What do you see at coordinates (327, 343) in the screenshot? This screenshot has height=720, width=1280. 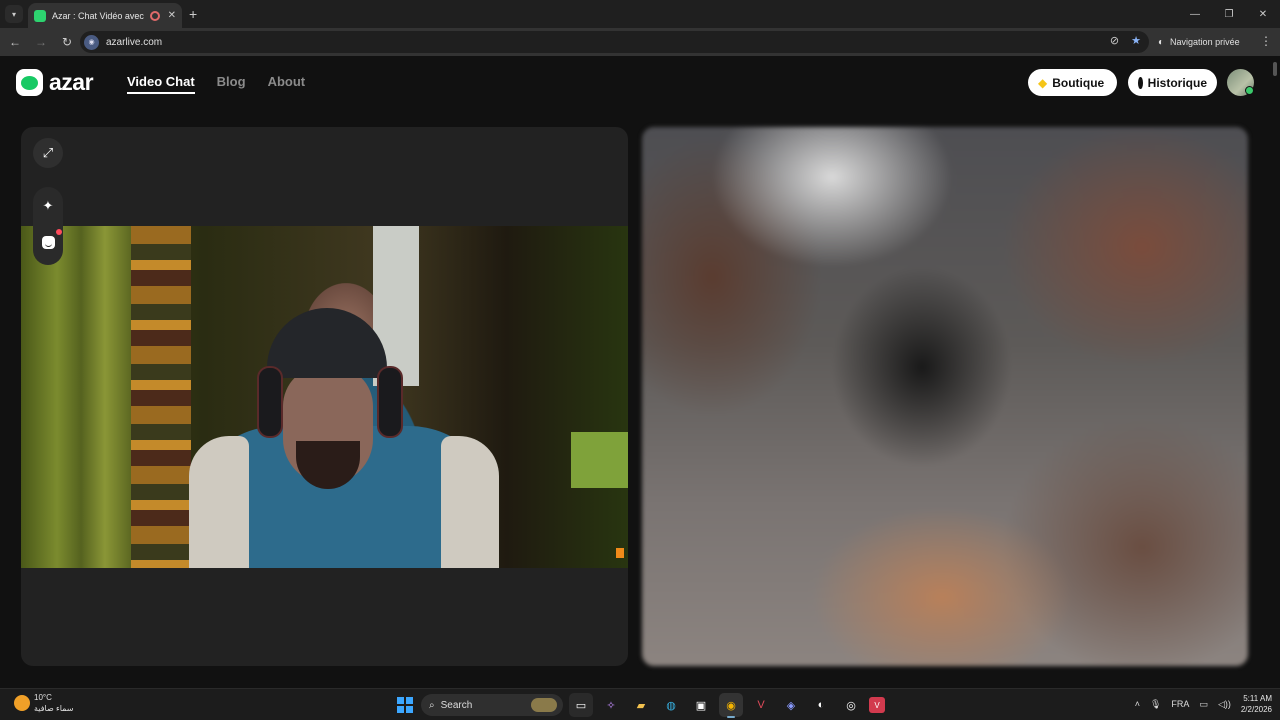 I see `cap` at bounding box center [327, 343].